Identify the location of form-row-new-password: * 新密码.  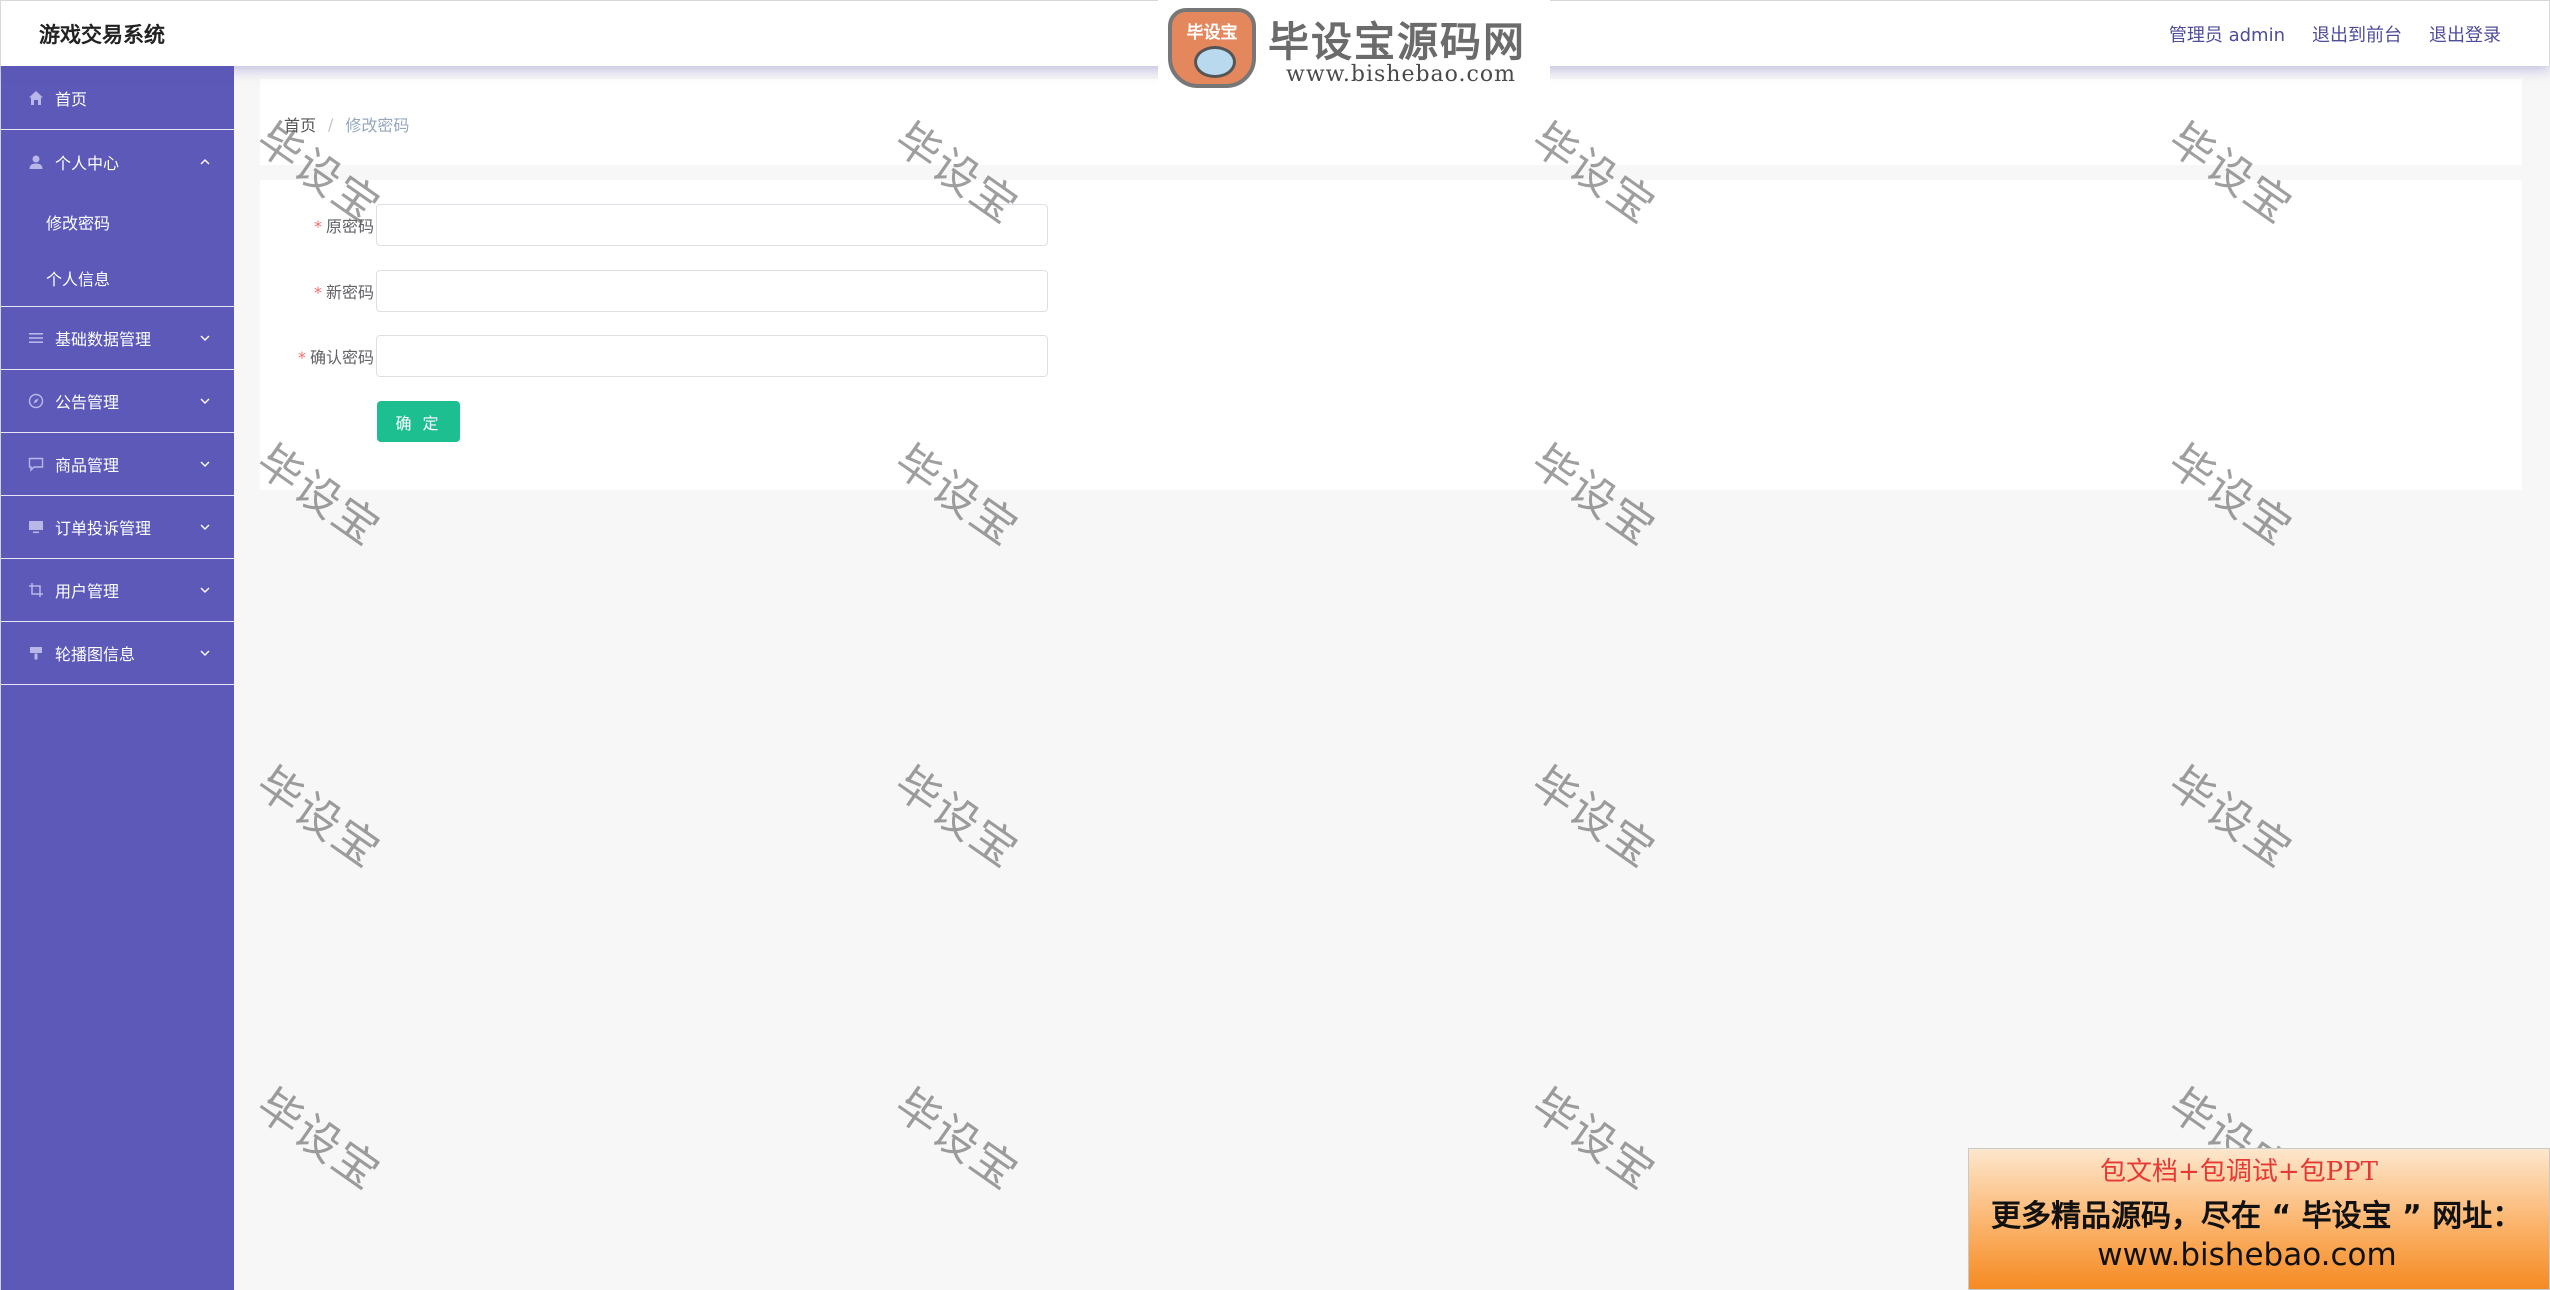
(660, 291).